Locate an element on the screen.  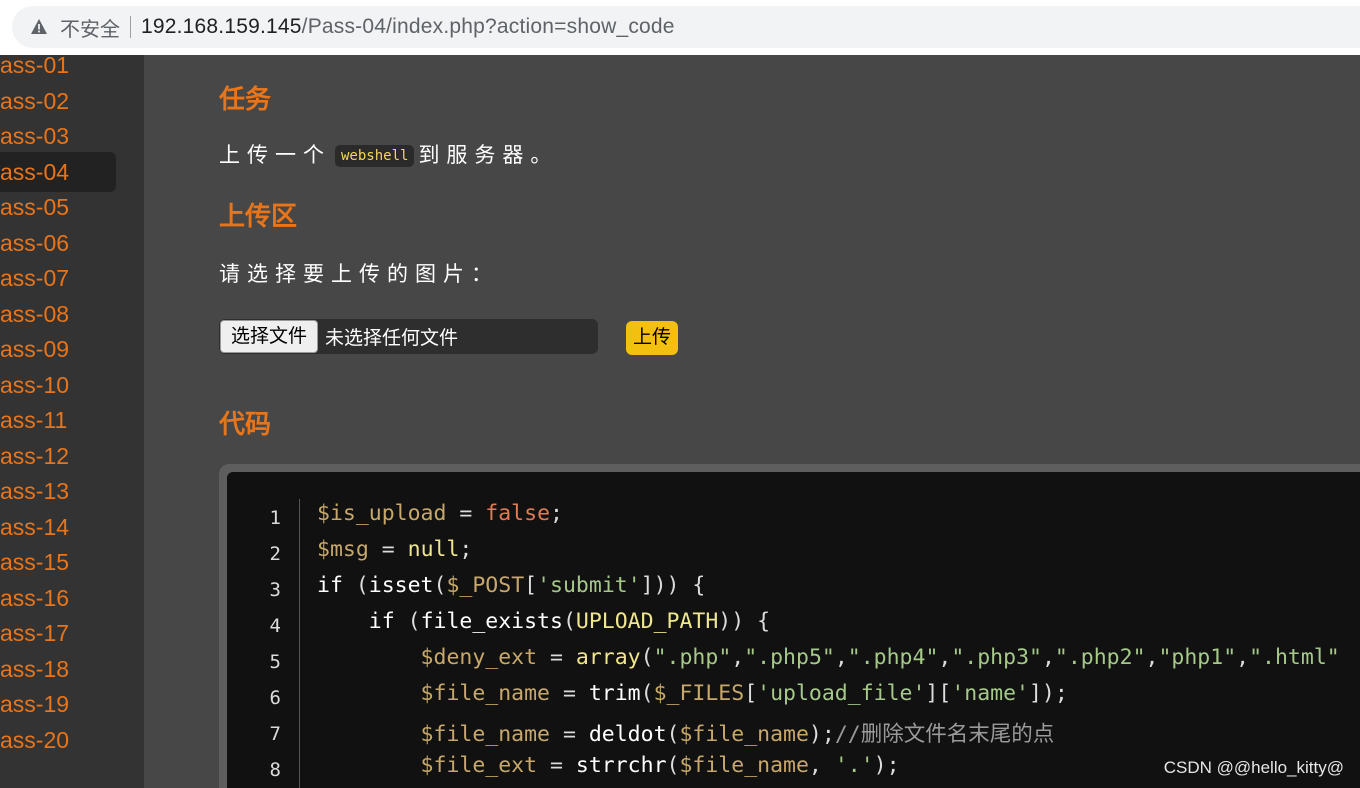
code-token: deldot is located at coordinates (627, 734).